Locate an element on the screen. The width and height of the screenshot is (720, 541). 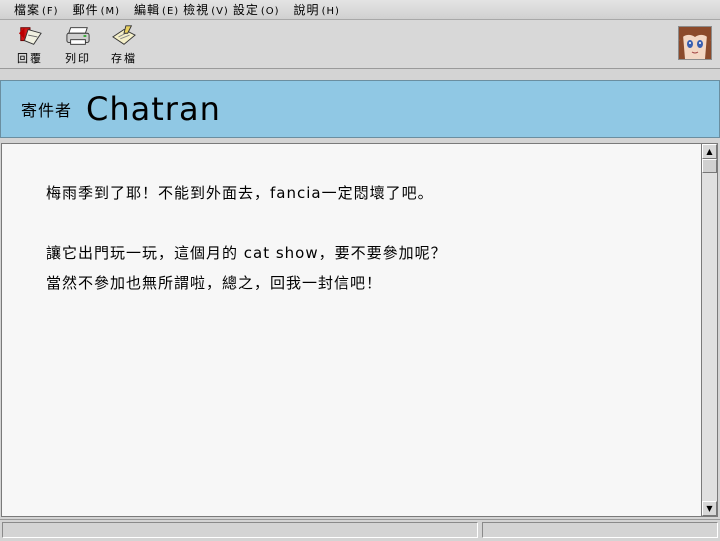
menu-edit: 編輯 (E) is located at coordinates (149, 9).